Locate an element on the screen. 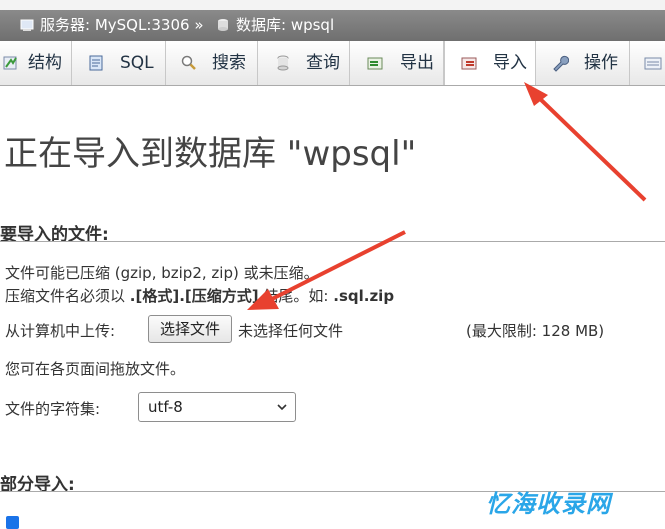  arrow-to-import-tab is located at coordinates (585, 142).